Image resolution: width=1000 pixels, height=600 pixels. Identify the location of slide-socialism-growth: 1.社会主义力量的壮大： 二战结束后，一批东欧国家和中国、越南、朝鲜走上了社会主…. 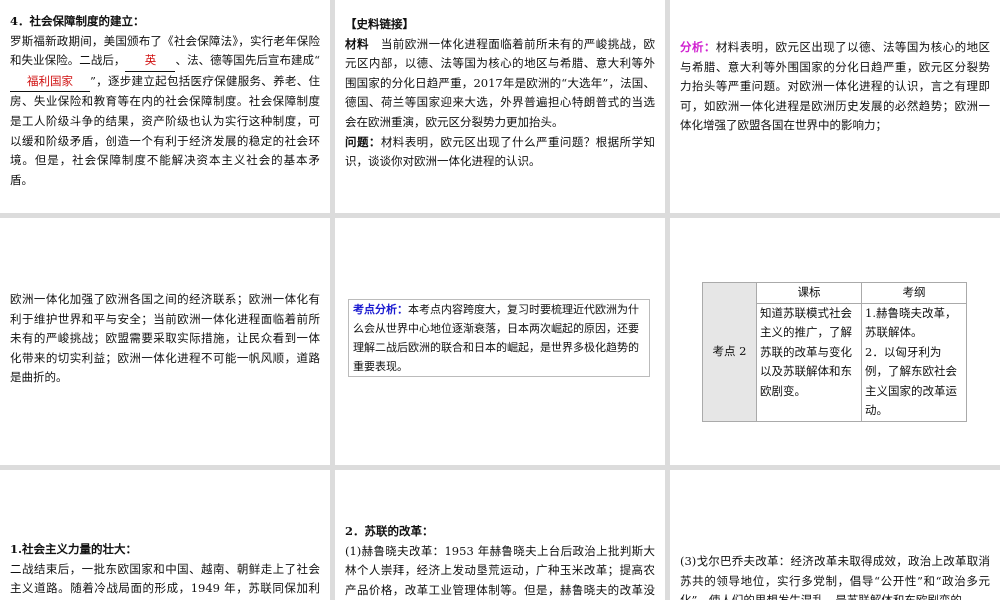
(165, 535).